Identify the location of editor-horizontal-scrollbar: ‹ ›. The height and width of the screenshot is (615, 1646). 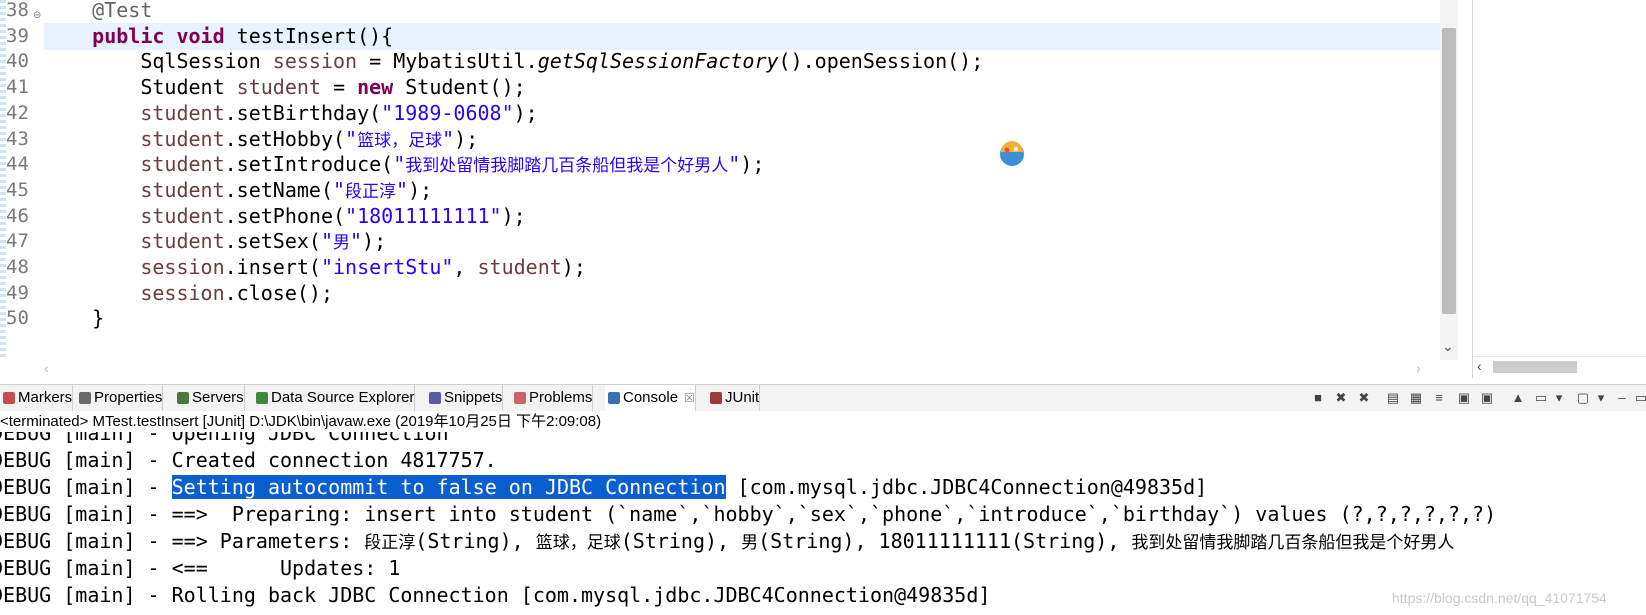
(742, 369).